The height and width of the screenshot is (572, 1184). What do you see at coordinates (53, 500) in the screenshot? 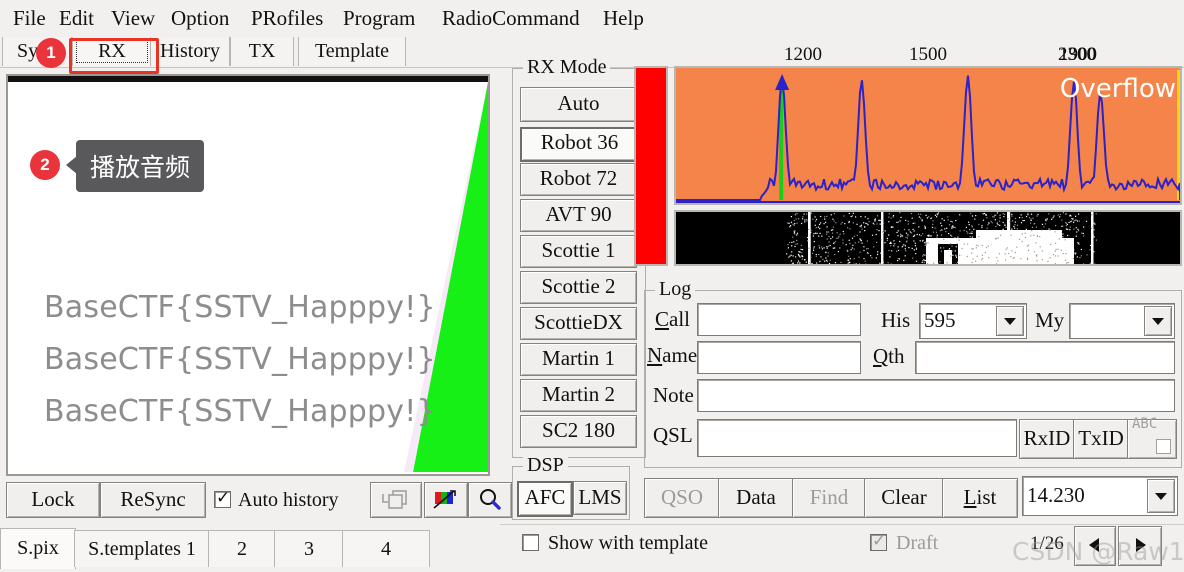
I see `lock-button: Lock` at bounding box center [53, 500].